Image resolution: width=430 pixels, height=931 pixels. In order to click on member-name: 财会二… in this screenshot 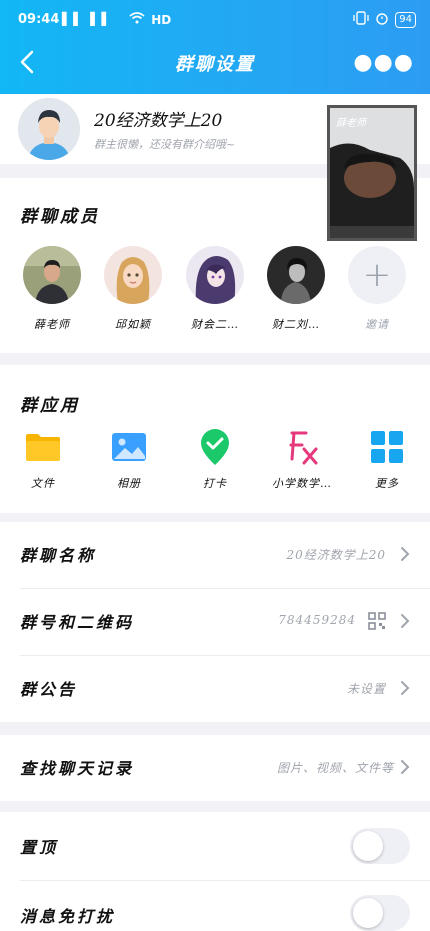, I will do `click(215, 324)`.